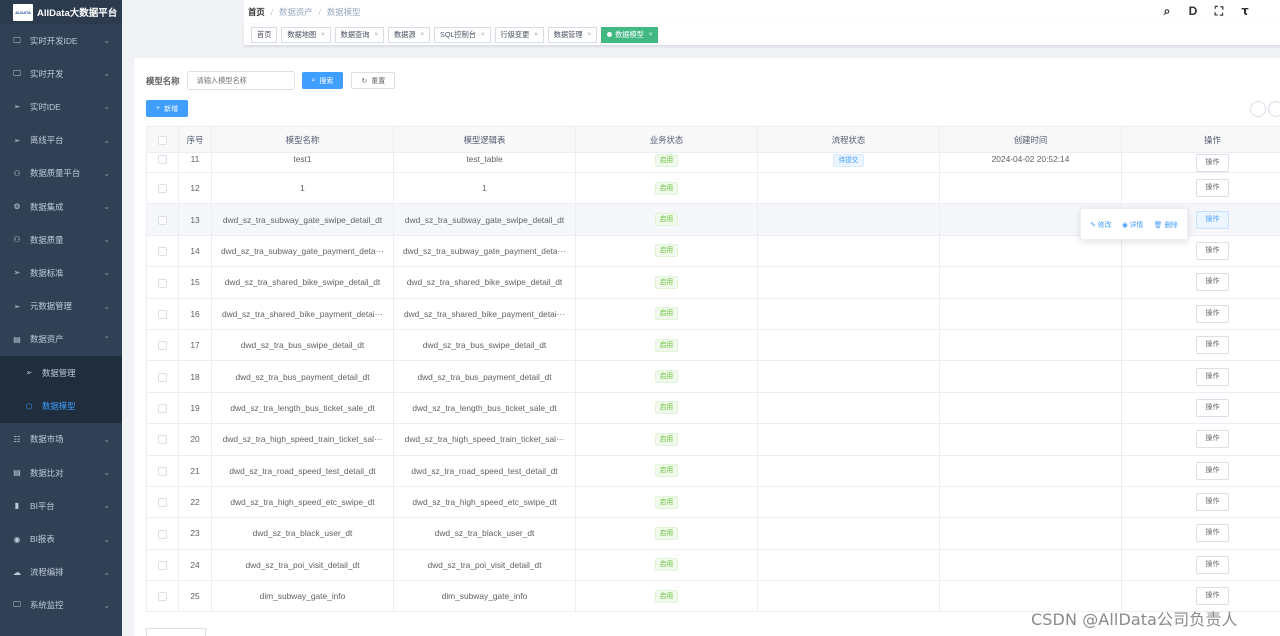 This screenshot has height=636, width=1280. What do you see at coordinates (256, 12) in the screenshot?
I see `breadcrumb-home: 首页` at bounding box center [256, 12].